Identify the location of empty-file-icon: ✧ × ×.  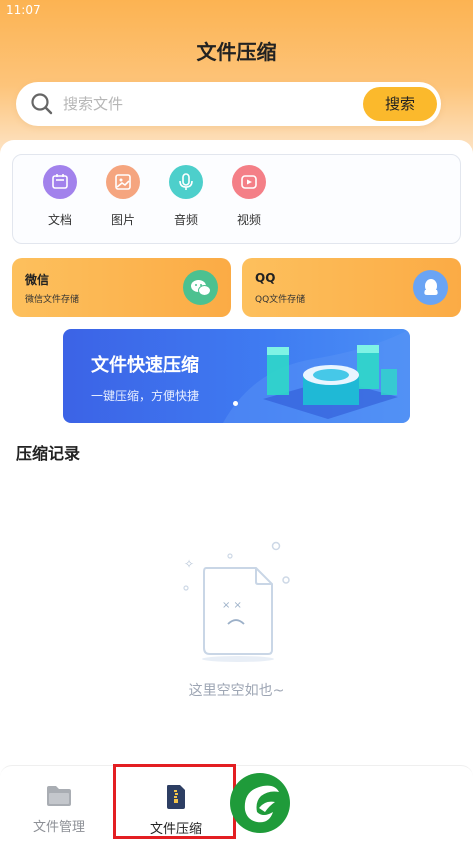
(236, 601).